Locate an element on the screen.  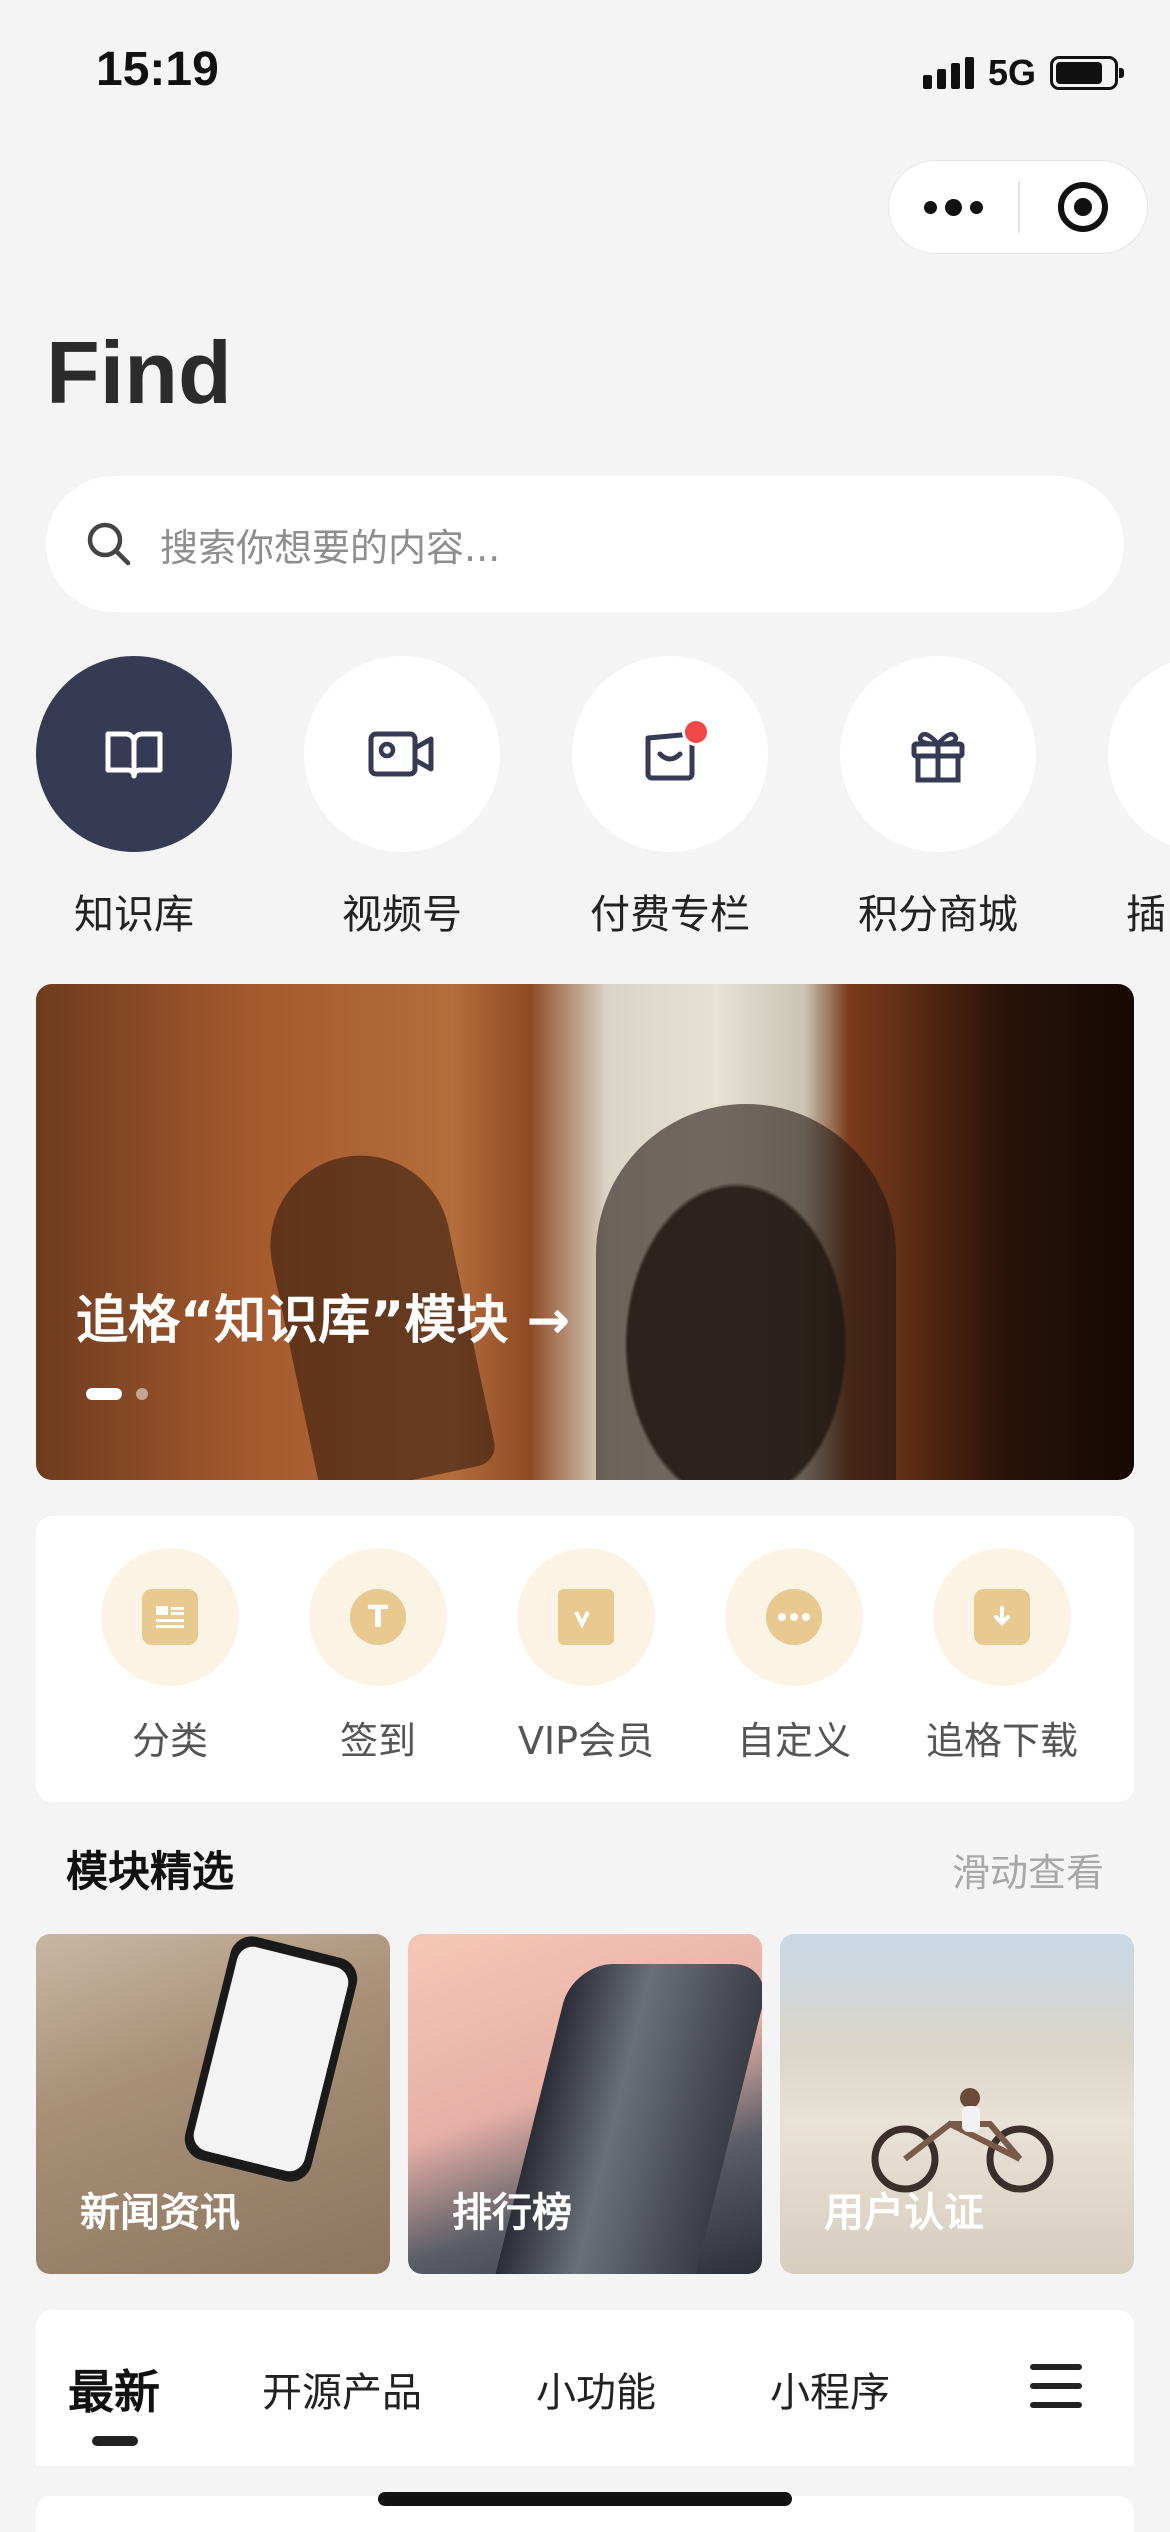
status-indicators: 5G is located at coordinates (1023, 73).